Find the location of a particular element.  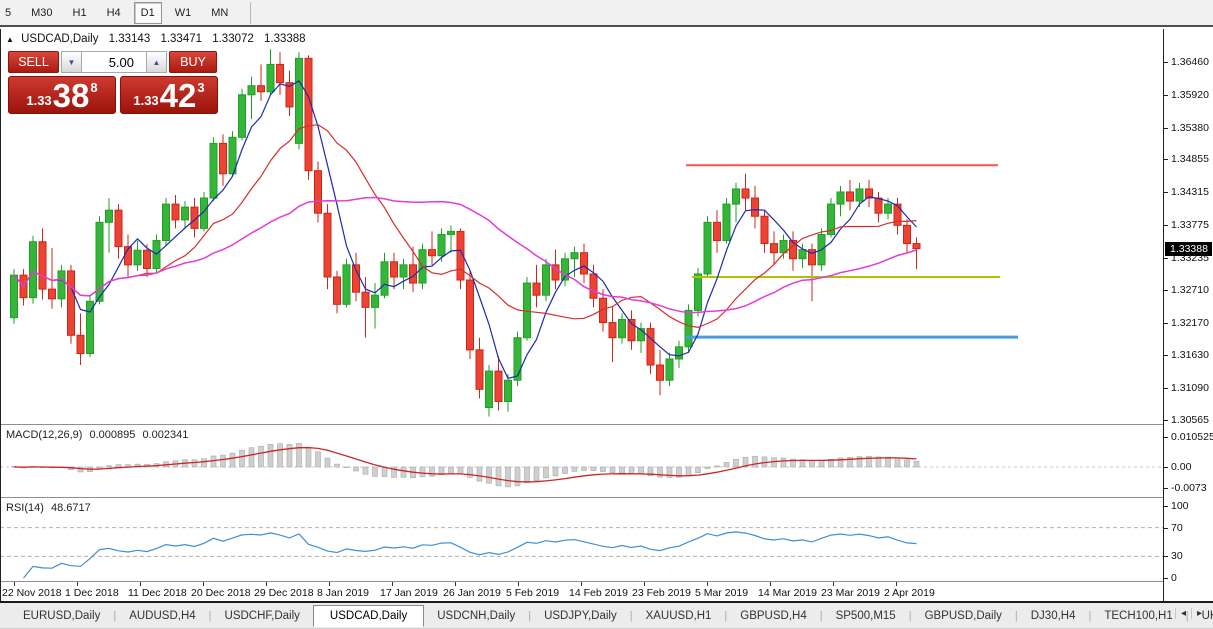

tab-dj30-h4: DJ30,H4 is located at coordinates (1053, 616).